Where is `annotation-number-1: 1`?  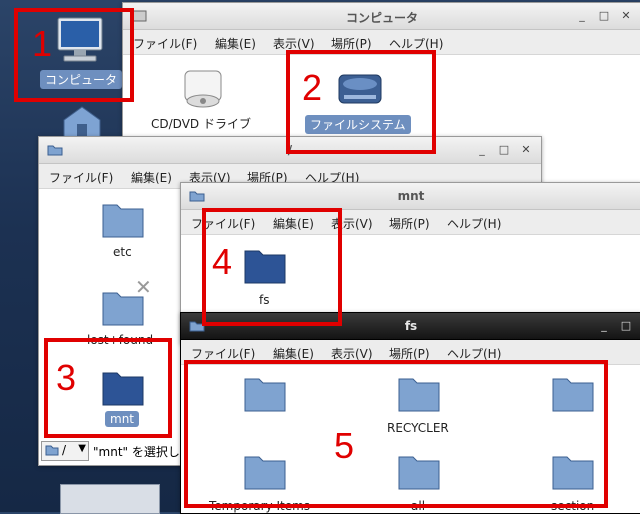 annotation-number-1: 1 is located at coordinates (42, 43).